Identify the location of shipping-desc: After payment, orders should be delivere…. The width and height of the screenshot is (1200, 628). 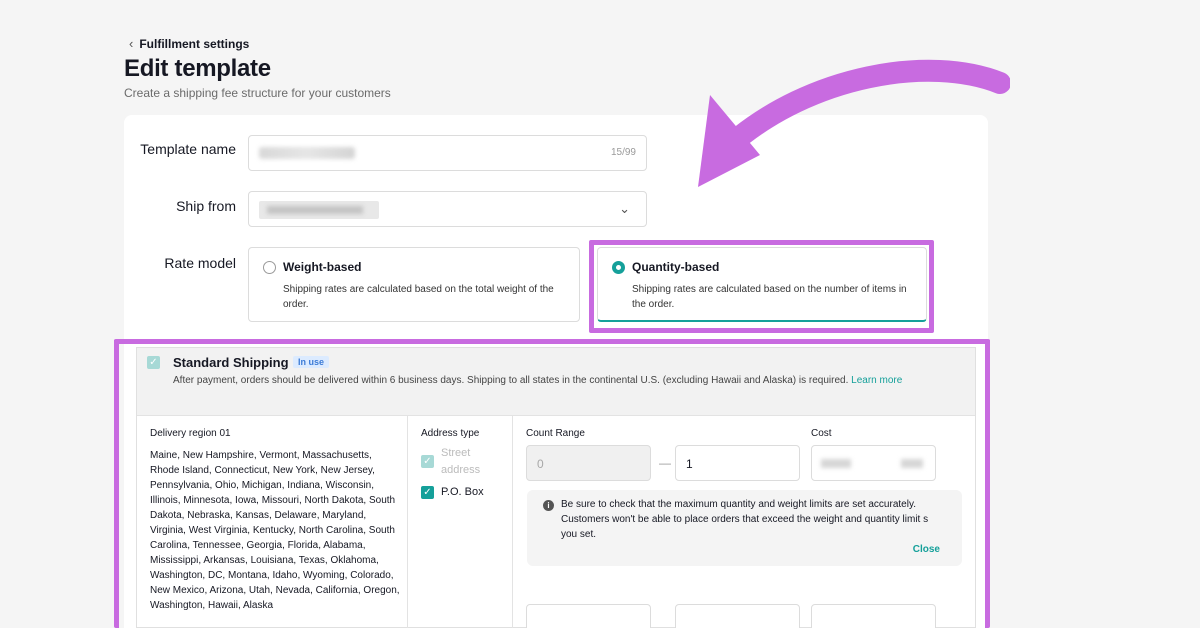
(537, 380).